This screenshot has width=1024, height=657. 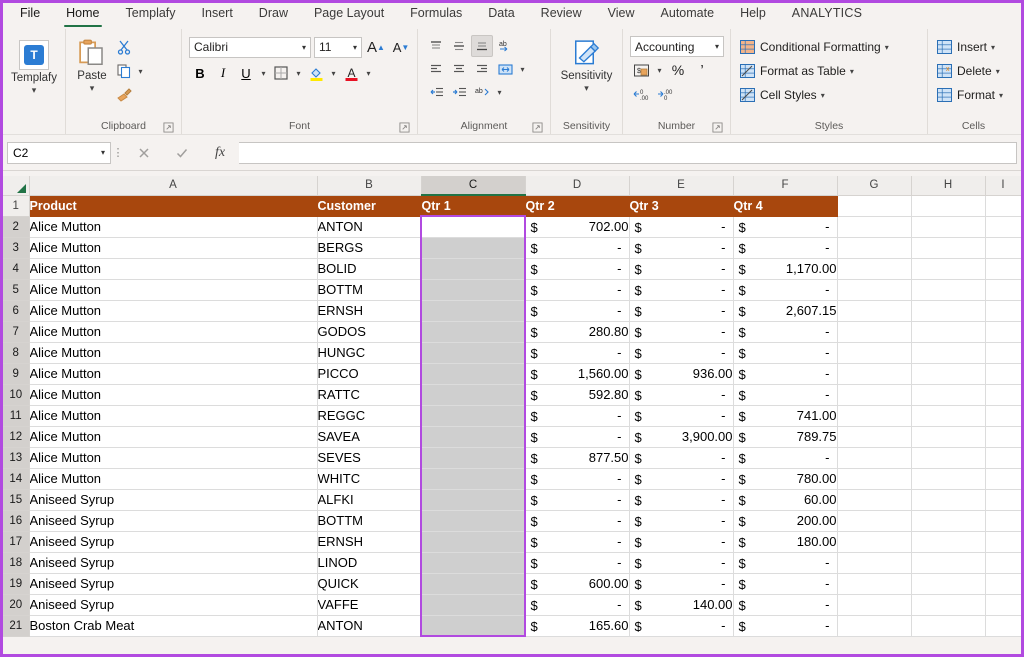 What do you see at coordinates (587, 64) in the screenshot?
I see `sensitivity-button: Sensitivity ▾` at bounding box center [587, 64].